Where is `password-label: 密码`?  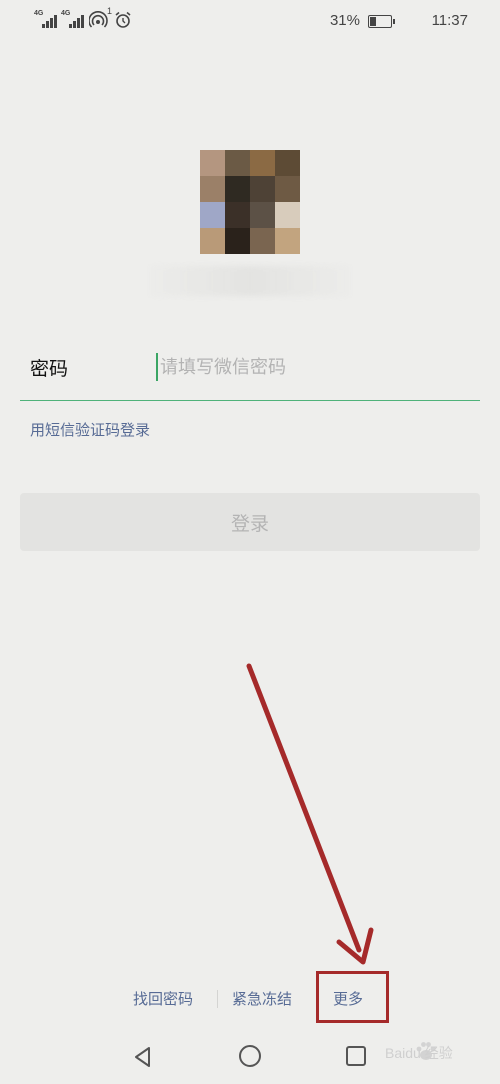
password-label: 密码 is located at coordinates (49, 369).